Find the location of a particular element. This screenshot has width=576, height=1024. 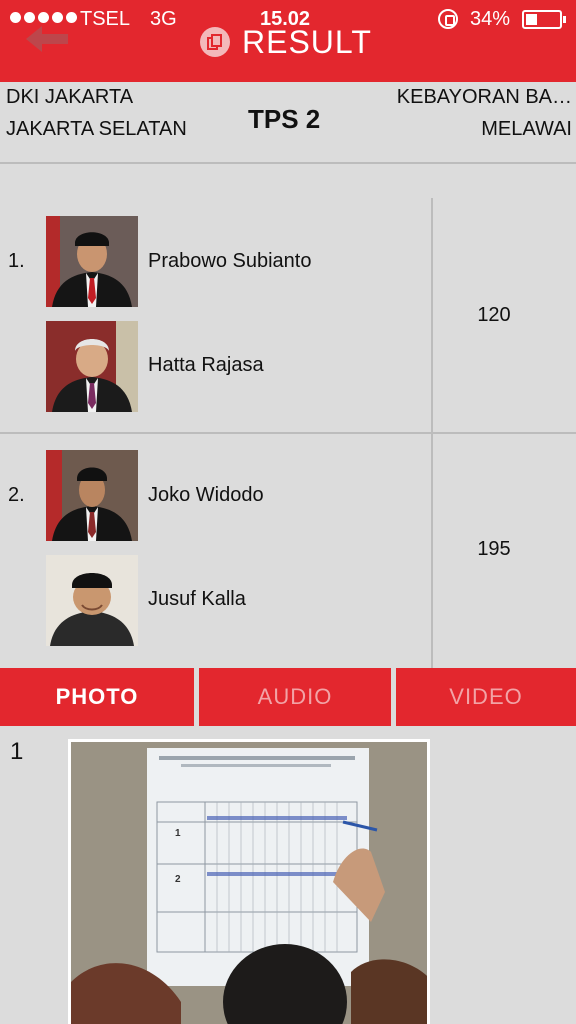

battery-icon is located at coordinates (542, 19).